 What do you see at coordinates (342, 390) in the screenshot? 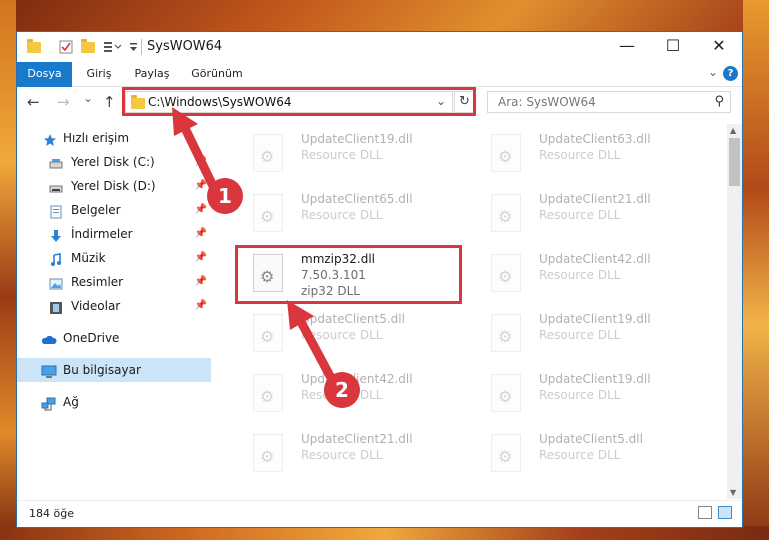
I see `callout-badge-2: 2` at bounding box center [342, 390].